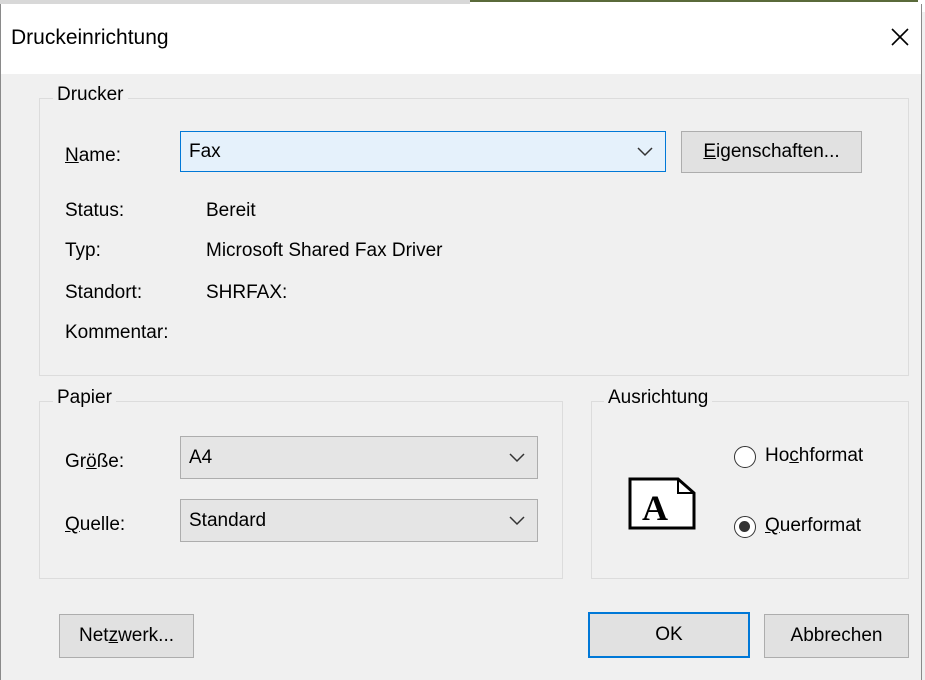 The width and height of the screenshot is (925, 680). What do you see at coordinates (658, 398) in the screenshot?
I see `orientation-group-label: Ausrichtung` at bounding box center [658, 398].